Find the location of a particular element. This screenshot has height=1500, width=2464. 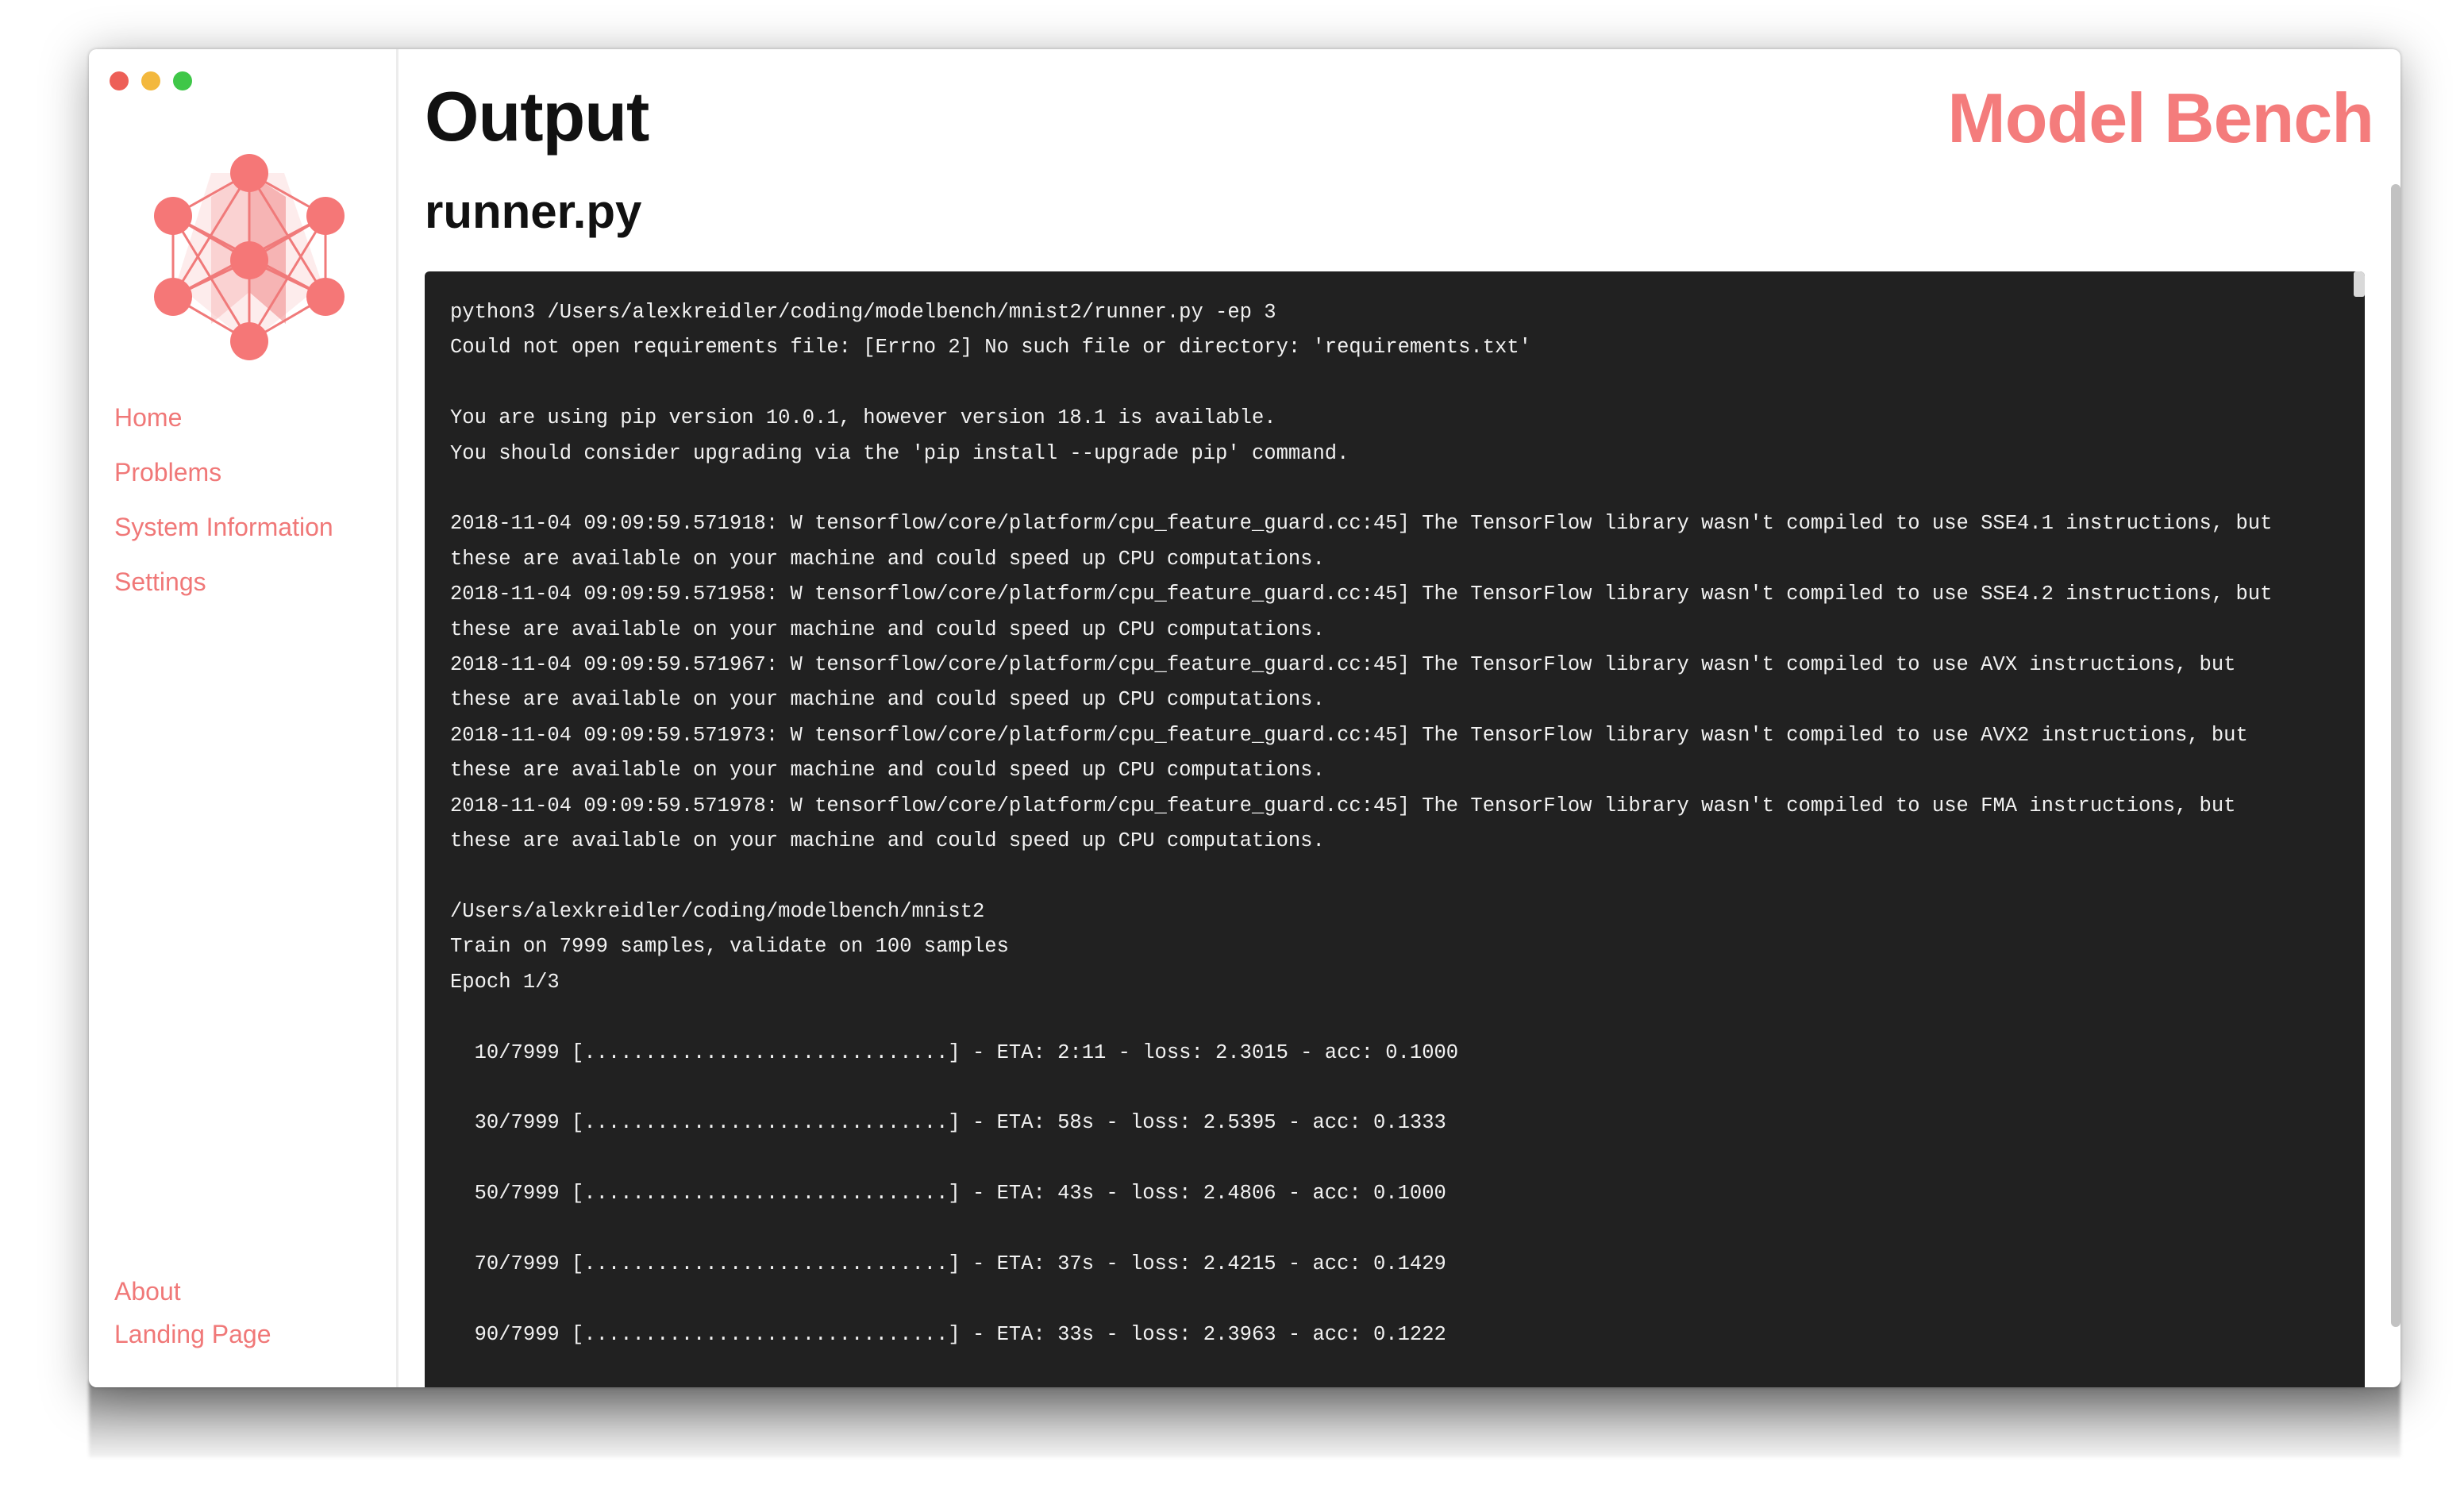

neural-network-icon is located at coordinates (250, 257).